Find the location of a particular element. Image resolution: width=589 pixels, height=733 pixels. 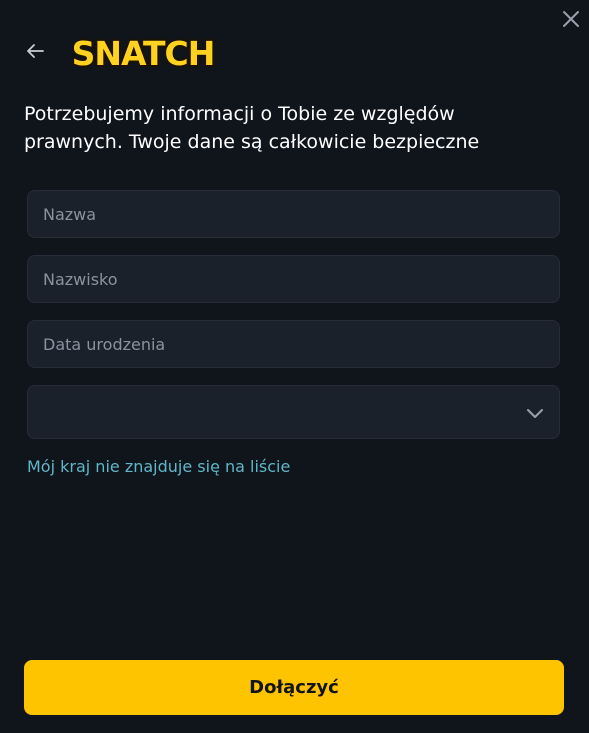

join-button: Dołączyć is located at coordinates (294, 687).